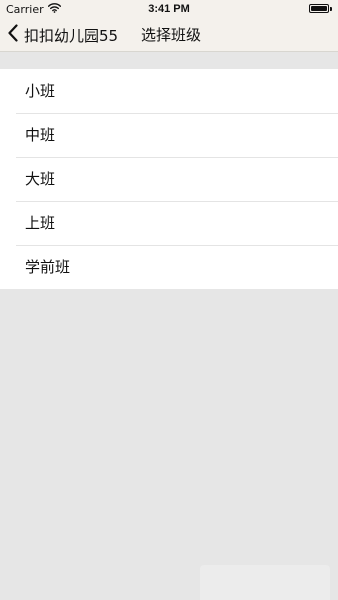 The height and width of the screenshot is (600, 338). I want to click on status-bar: Carrier 3:41 PM, so click(169, 9).